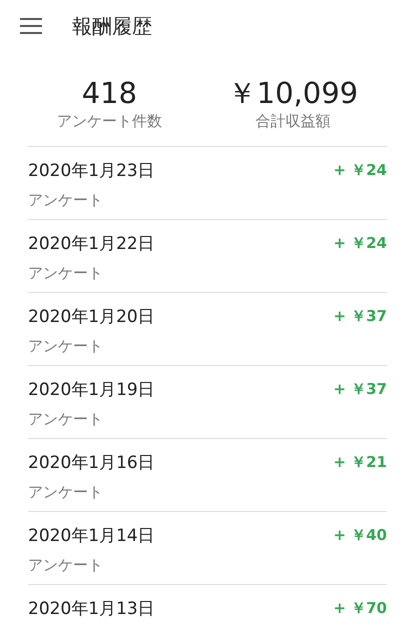 The height and width of the screenshot is (640, 415). Describe the element at coordinates (91, 464) in the screenshot. I see `history-date: 2020年1月16日` at that location.